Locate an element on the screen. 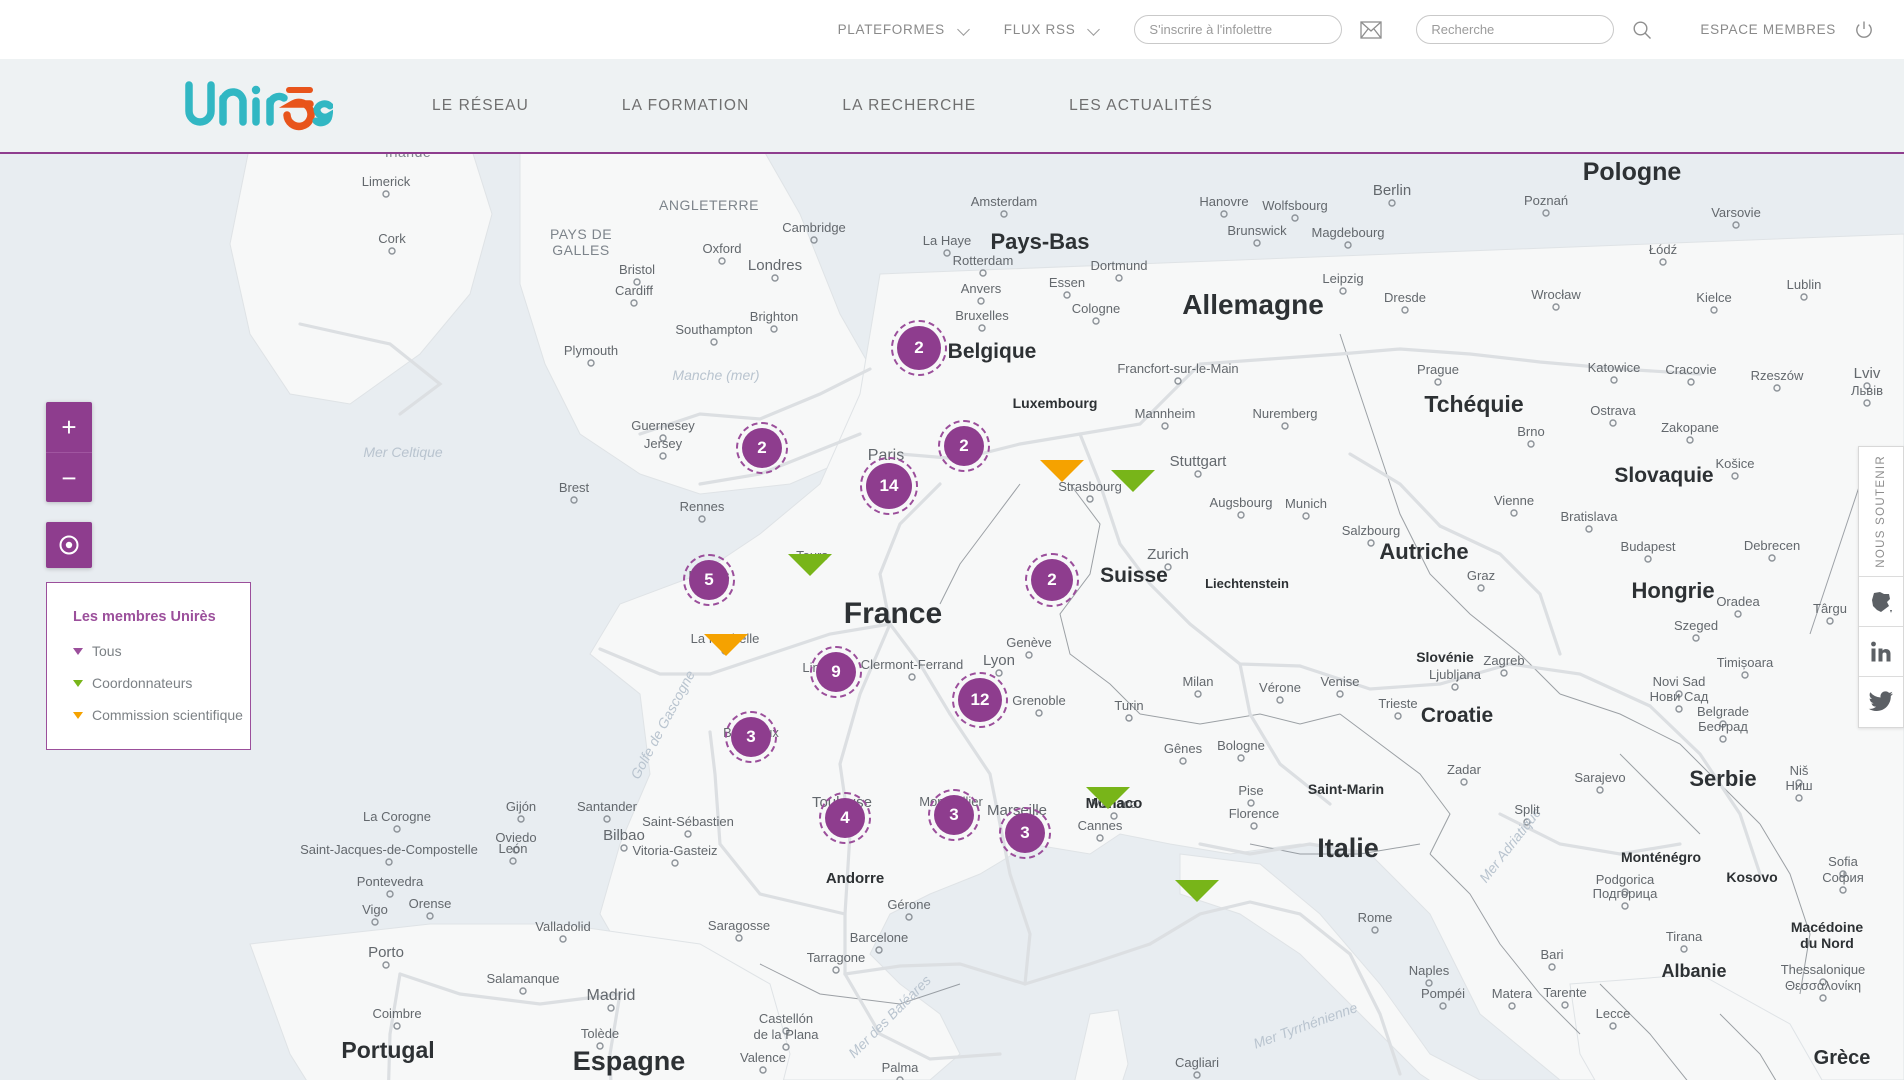 This screenshot has height=1080, width=1904. linkedin-icon is located at coordinates (1881, 651).